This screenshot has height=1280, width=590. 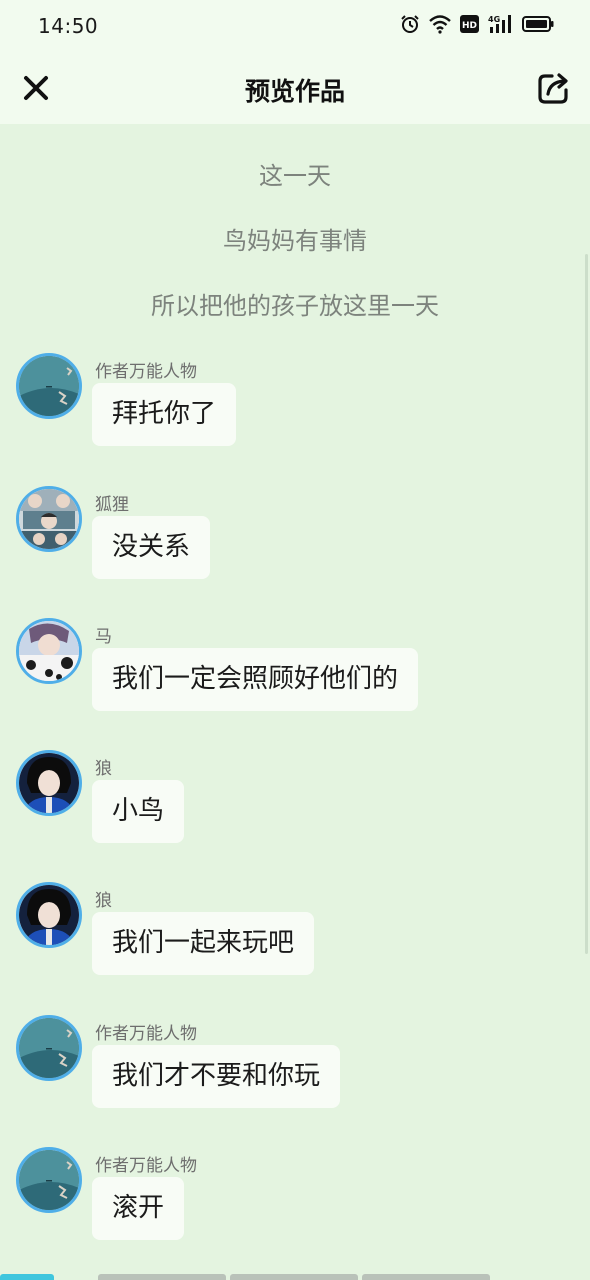 What do you see at coordinates (49, 651) in the screenshot?
I see `horse-avatar` at bounding box center [49, 651].